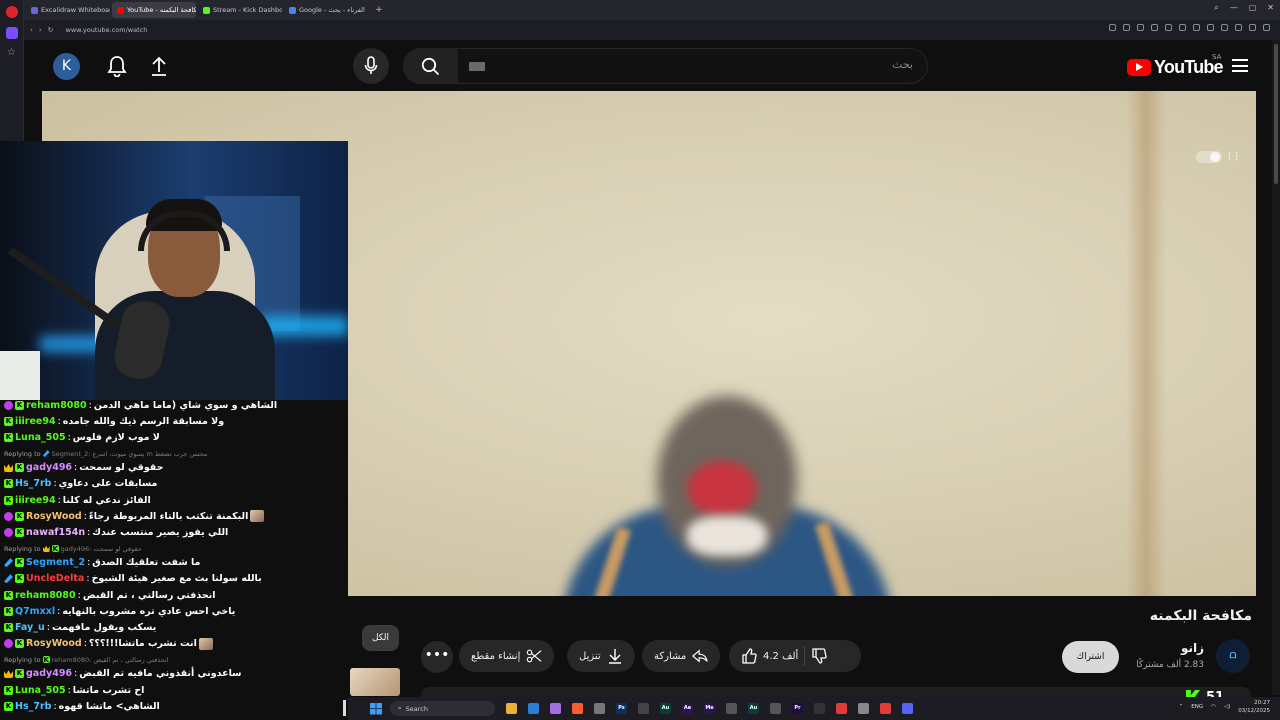 This screenshot has width=1280, height=720. I want to click on language-indicator: ENG, so click(1197, 707).